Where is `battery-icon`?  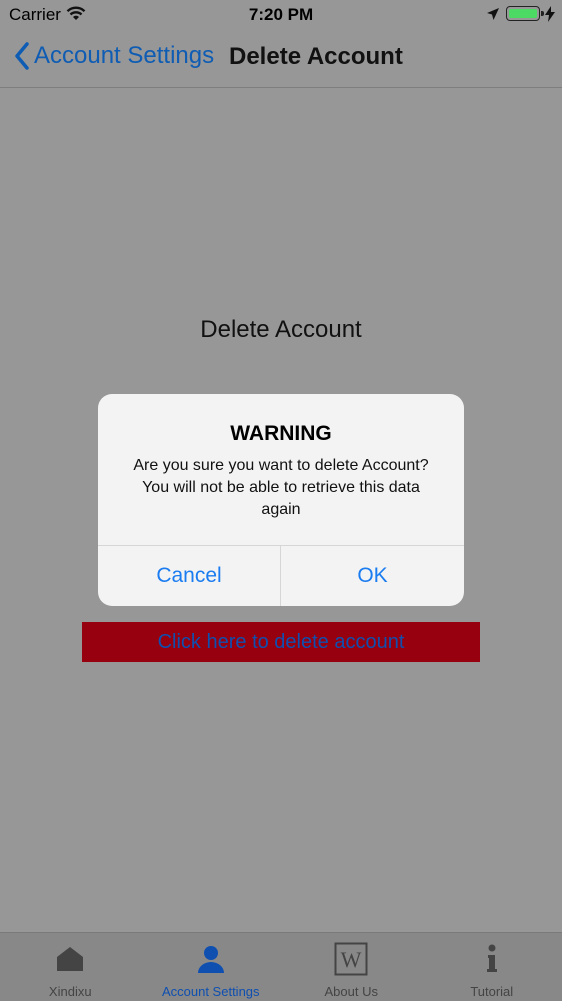
battery-icon is located at coordinates (523, 13).